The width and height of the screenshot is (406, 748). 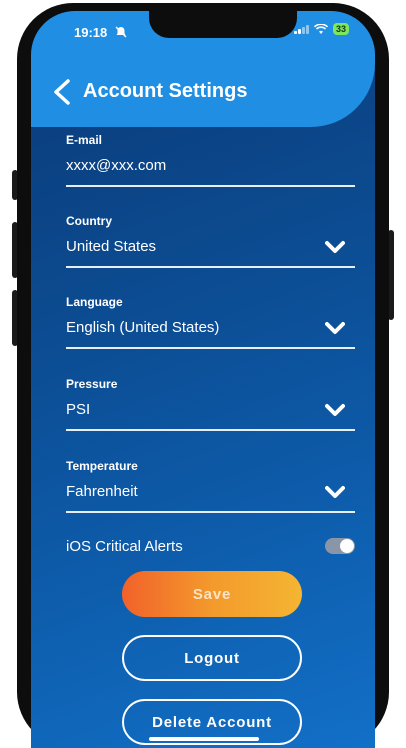 I want to click on temperature-value: Fahrenheit, so click(x=102, y=491).